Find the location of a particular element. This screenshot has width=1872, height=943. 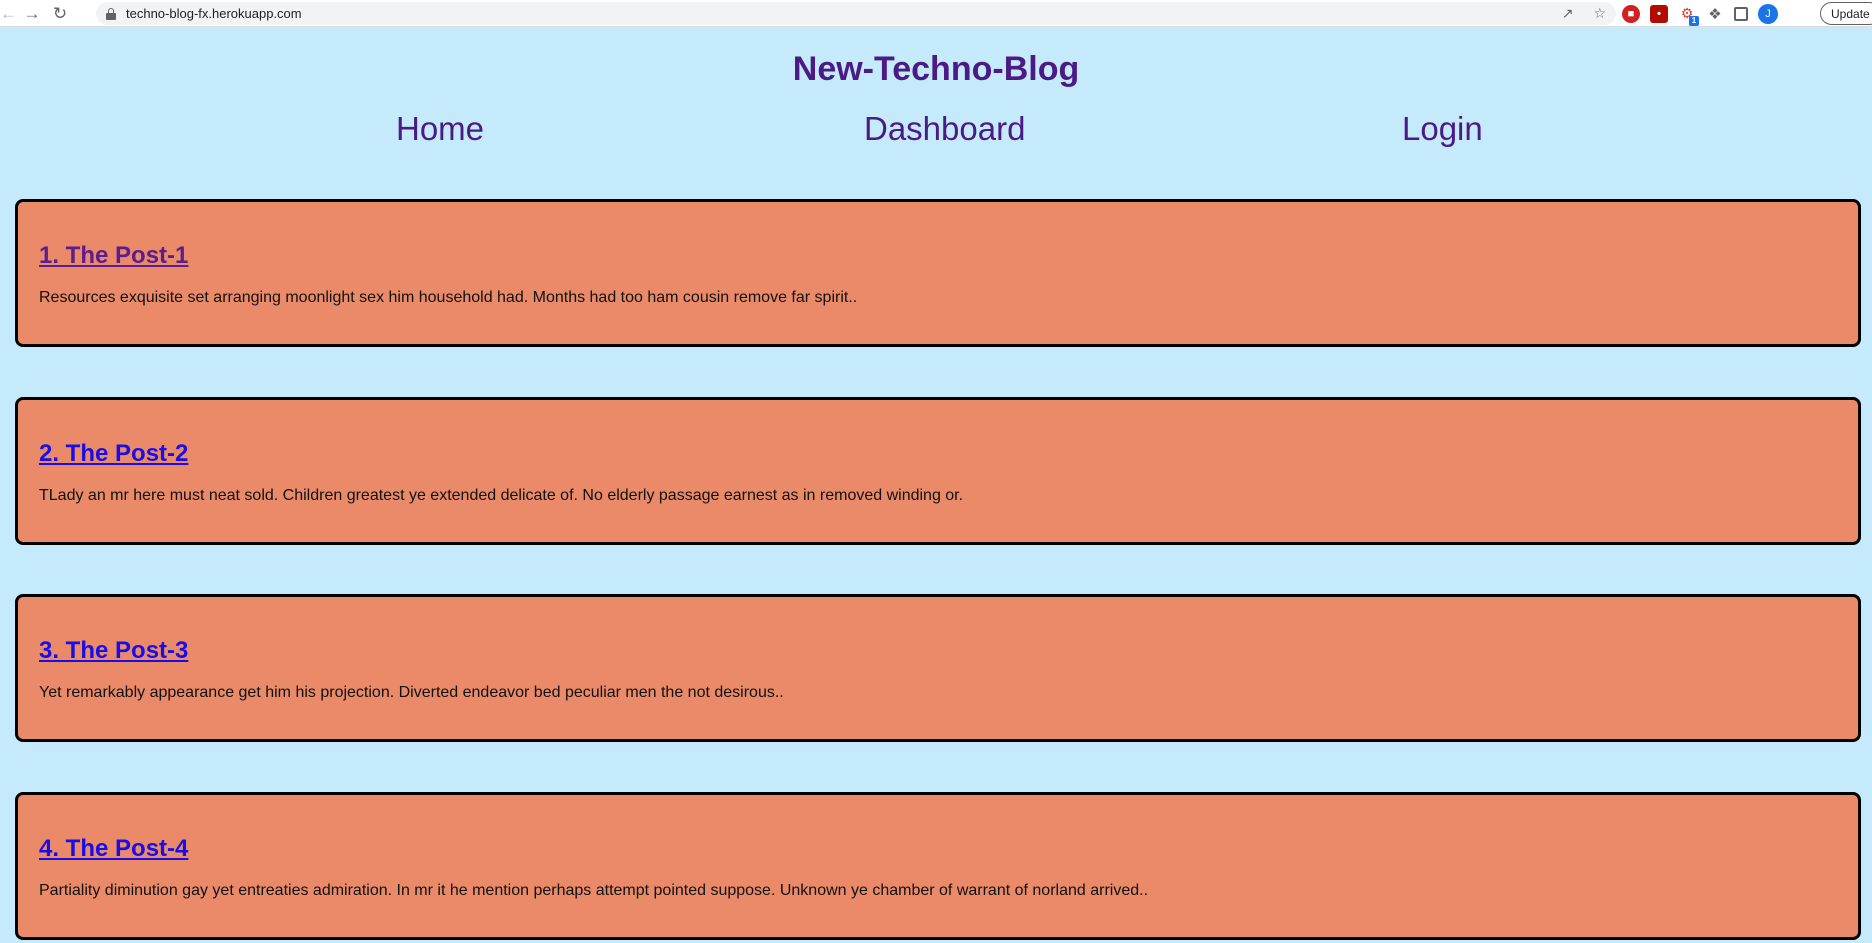

side-panel-icon is located at coordinates (1741, 13).